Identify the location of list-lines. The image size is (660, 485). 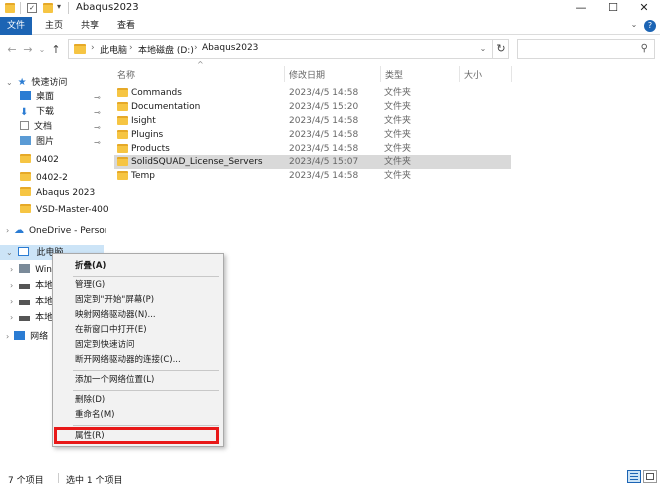
(634, 473).